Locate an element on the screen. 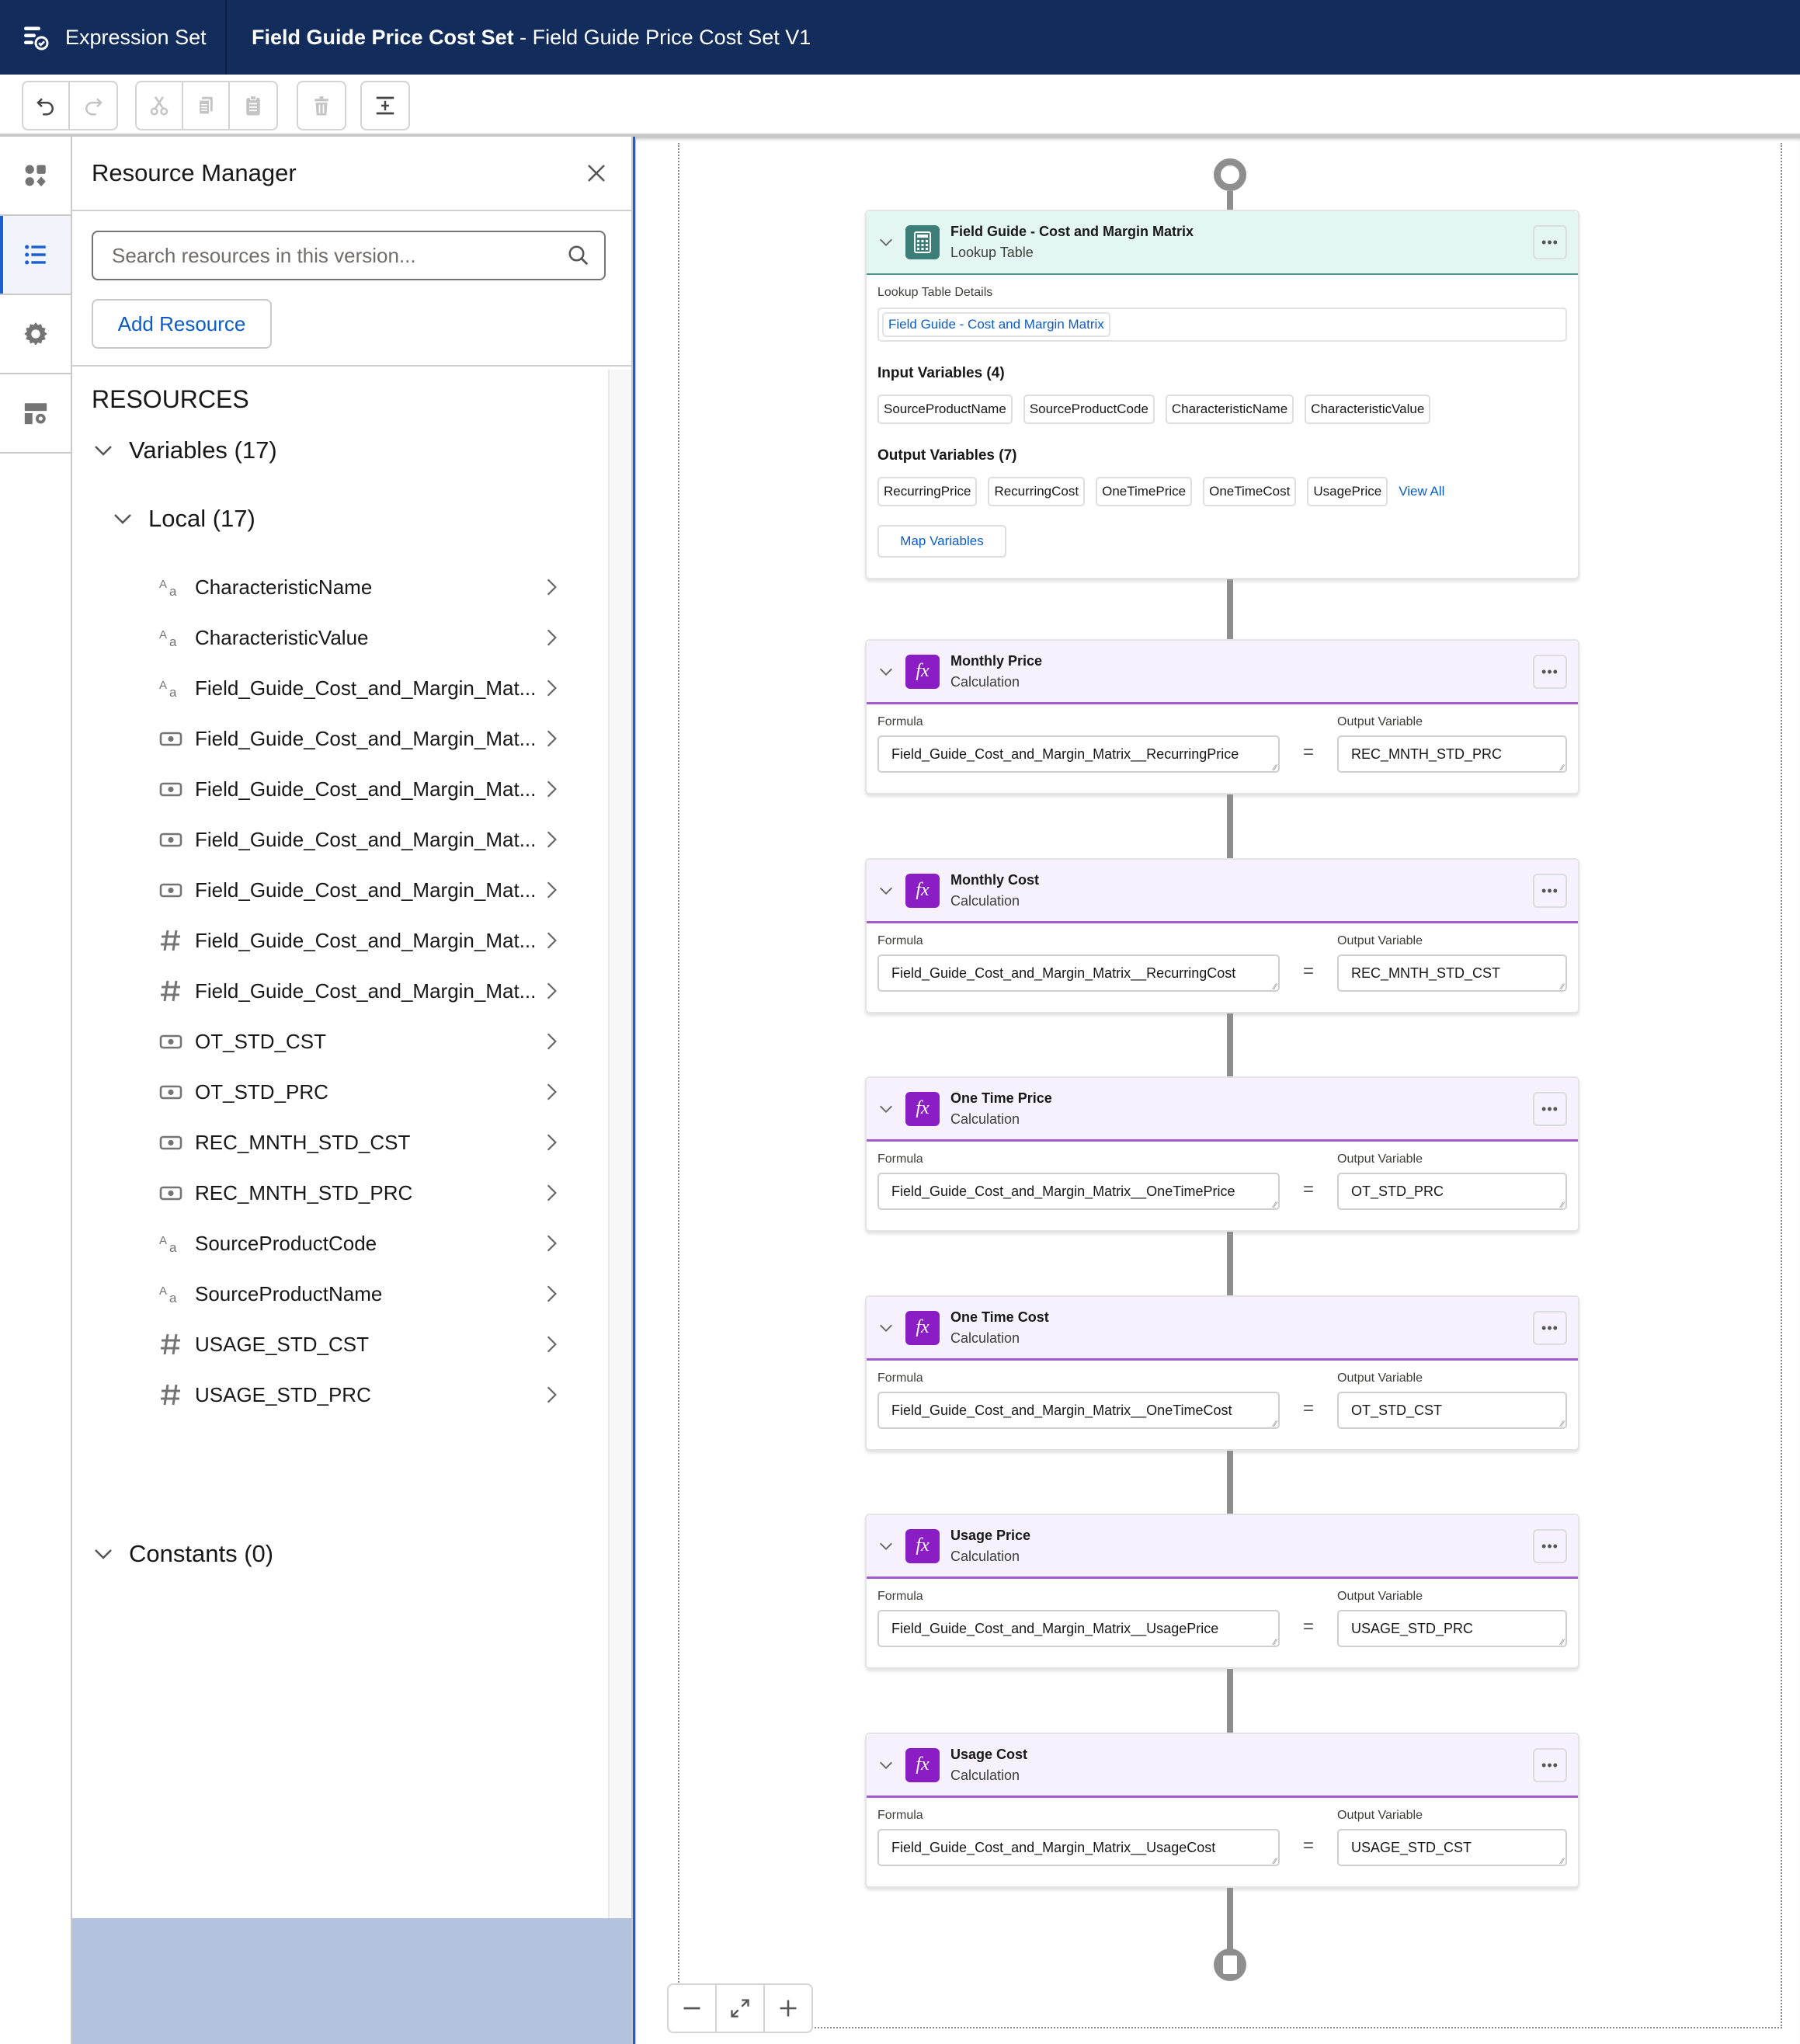 This screenshot has width=1800, height=2044. auto-layout-button is located at coordinates (385, 105).